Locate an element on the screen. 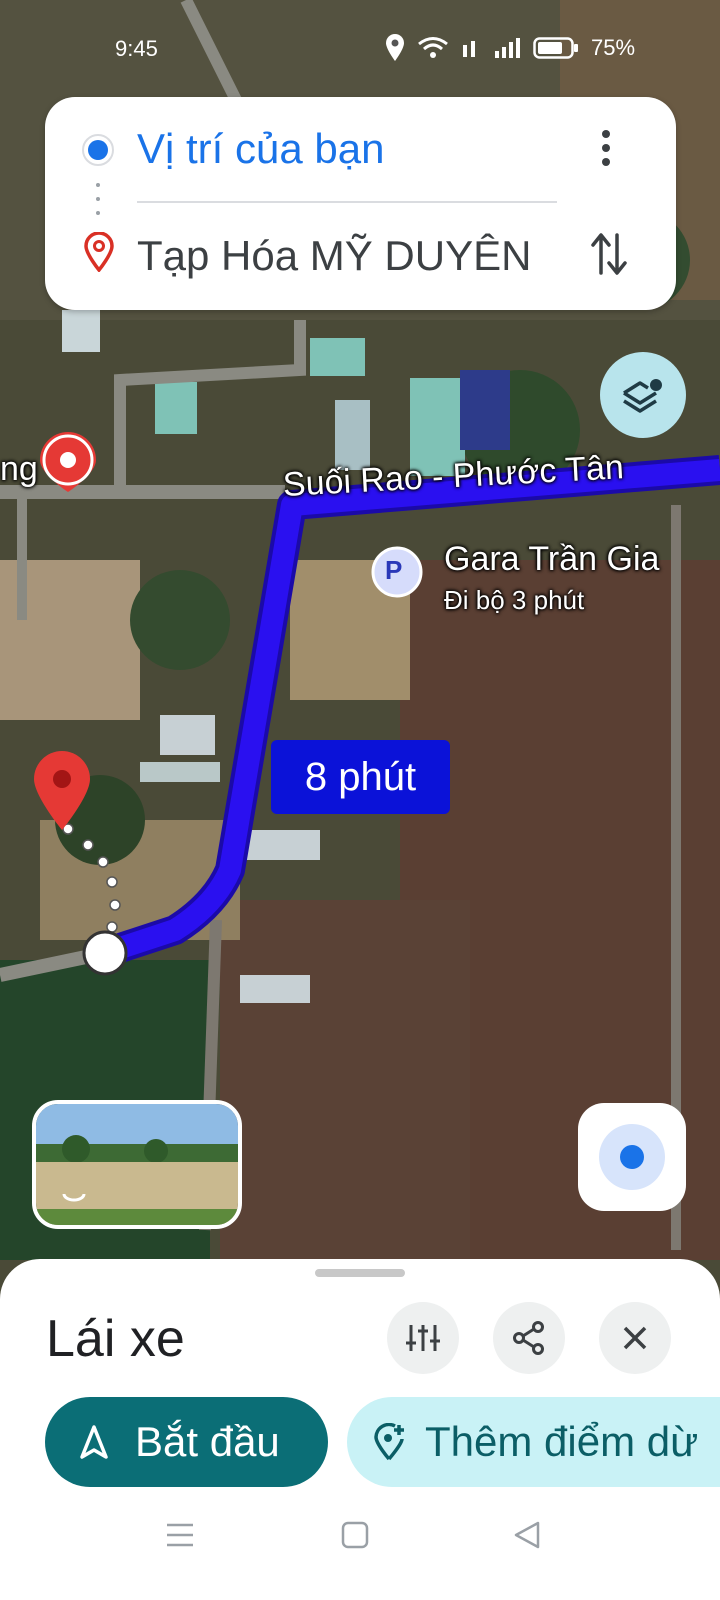  battery-percent: 75% is located at coordinates (613, 47).